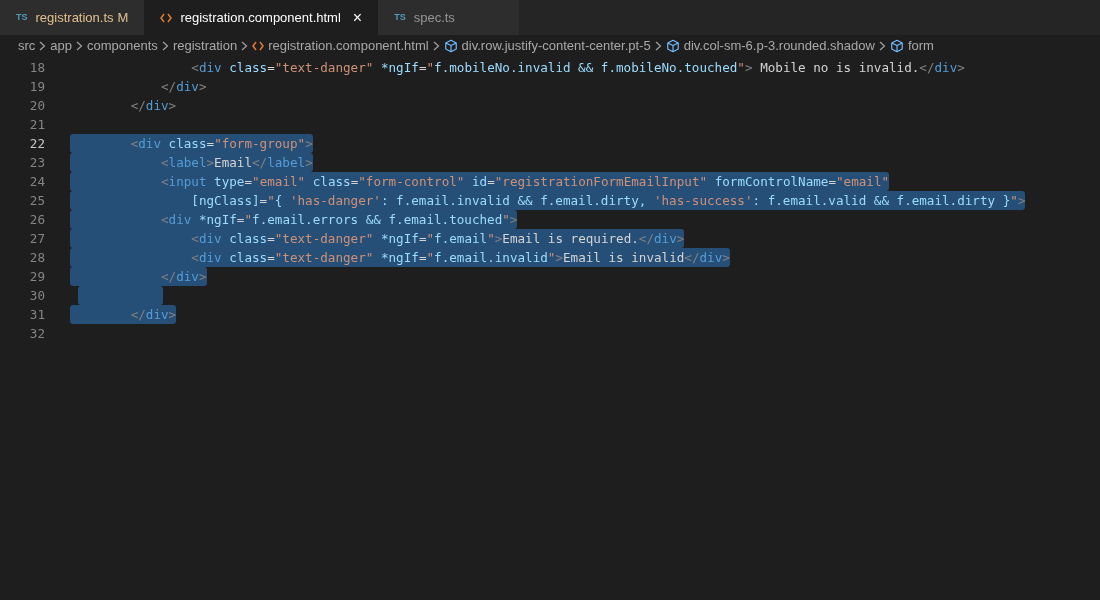 This screenshot has height=600, width=1100. What do you see at coordinates (36, 182) in the screenshot?
I see `line-number: 24` at bounding box center [36, 182].